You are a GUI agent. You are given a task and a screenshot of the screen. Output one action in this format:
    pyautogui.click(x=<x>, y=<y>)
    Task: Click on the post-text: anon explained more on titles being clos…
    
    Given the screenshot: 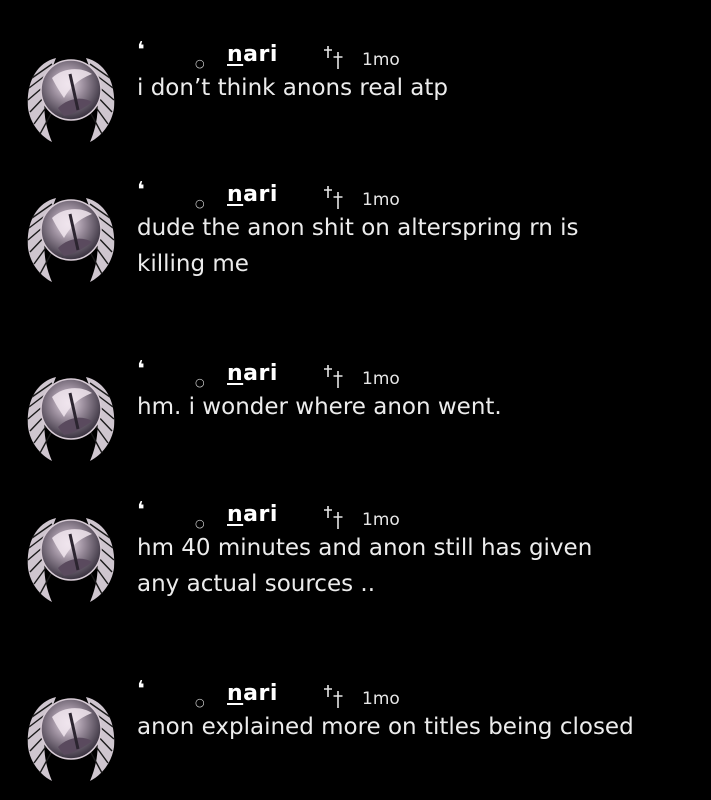 What is the action you would take?
    pyautogui.click(x=385, y=727)
    